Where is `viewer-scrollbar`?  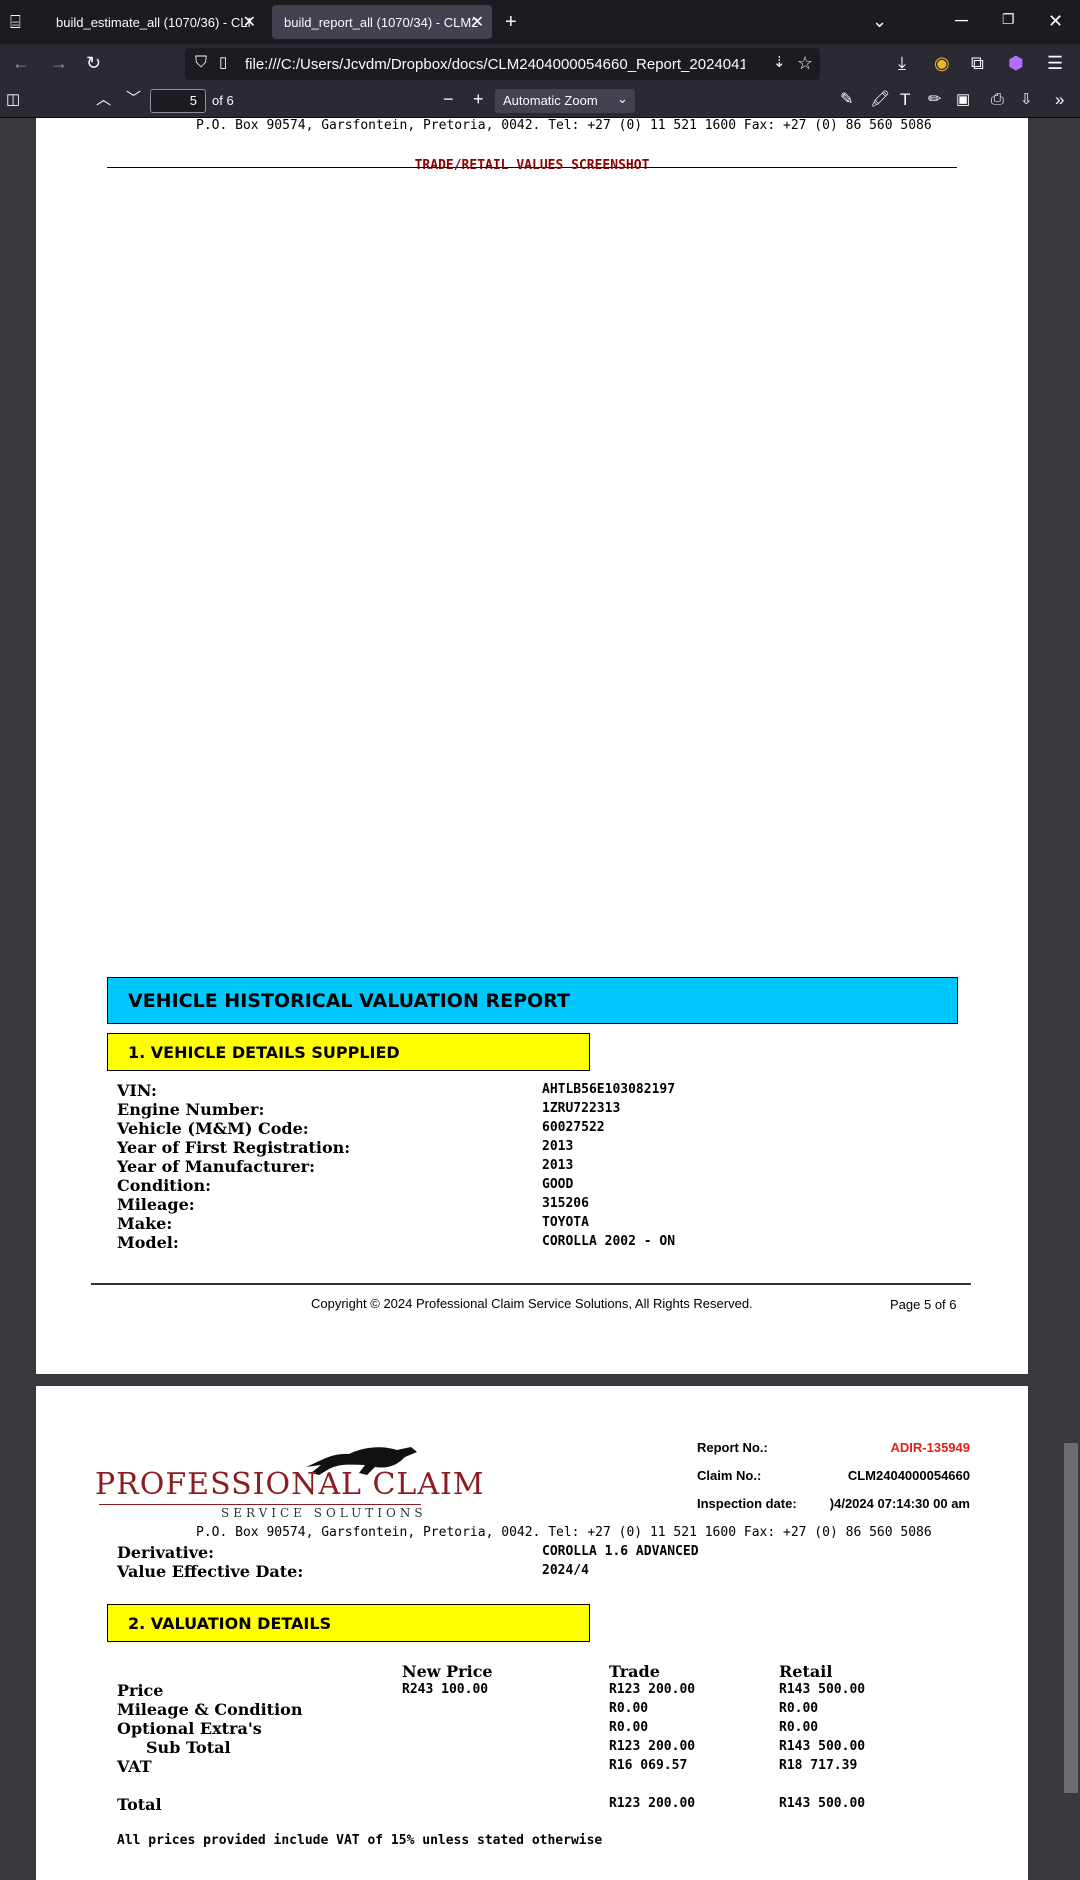 viewer-scrollbar is located at coordinates (1071, 999).